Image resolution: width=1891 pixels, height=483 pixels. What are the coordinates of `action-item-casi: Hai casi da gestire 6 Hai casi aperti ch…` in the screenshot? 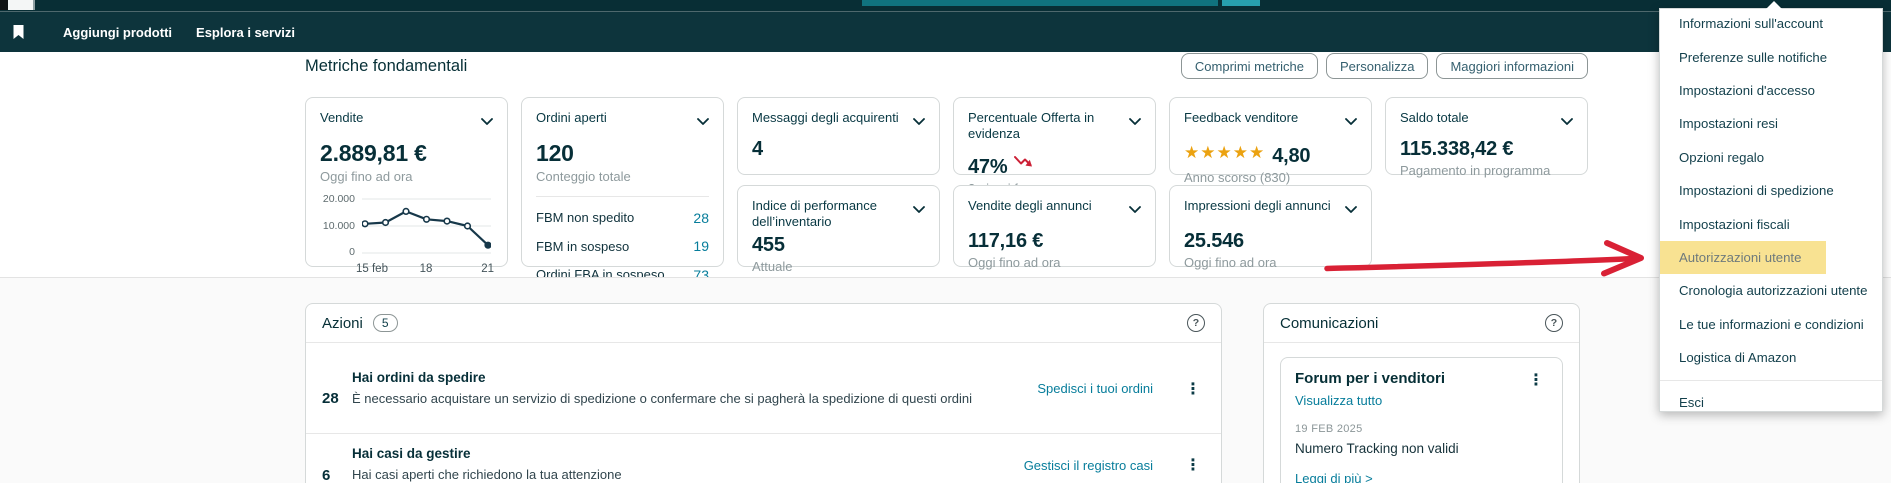 It's located at (763, 458).